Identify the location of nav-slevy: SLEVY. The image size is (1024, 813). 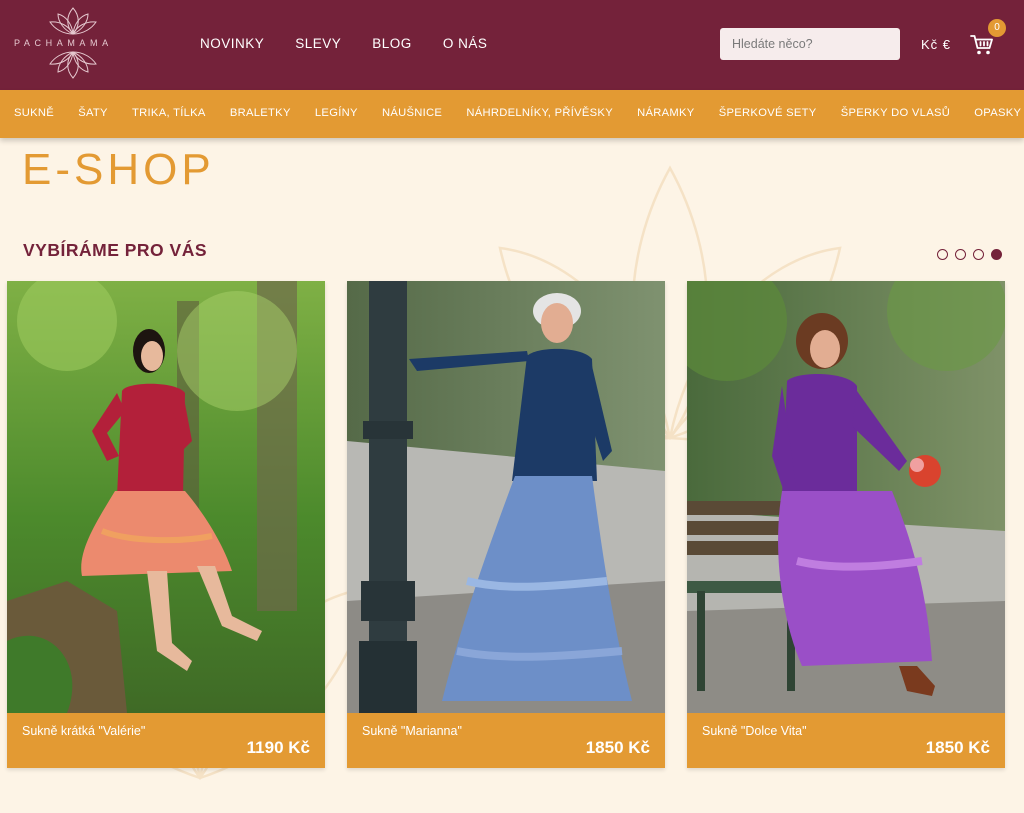
(318, 43).